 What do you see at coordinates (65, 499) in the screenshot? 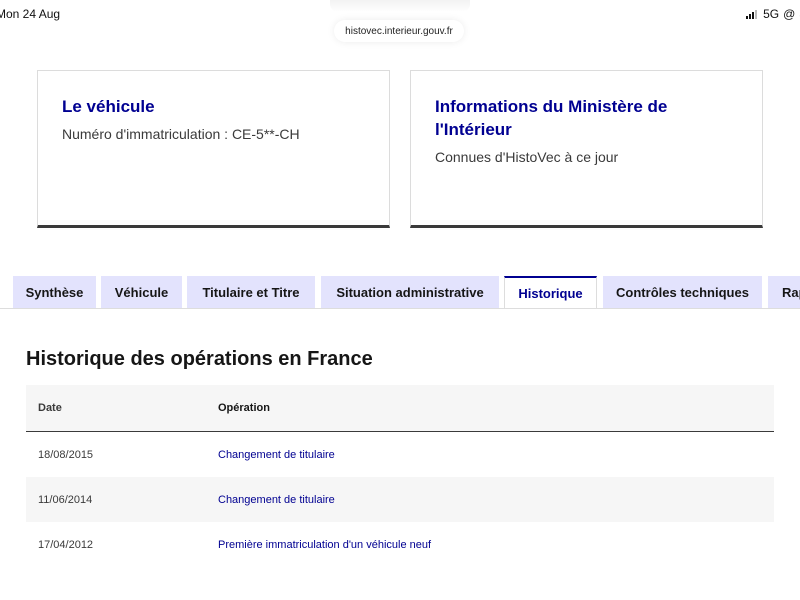
I see `row-date: 11/06/2014` at bounding box center [65, 499].